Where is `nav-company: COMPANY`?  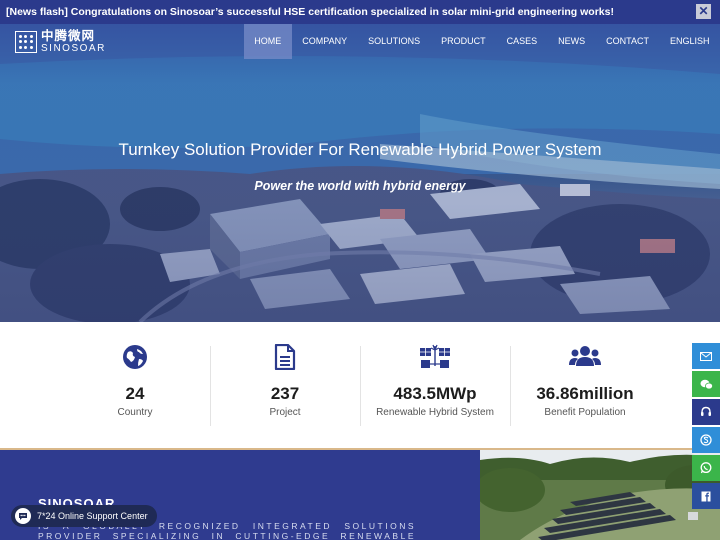 nav-company: COMPANY is located at coordinates (325, 41).